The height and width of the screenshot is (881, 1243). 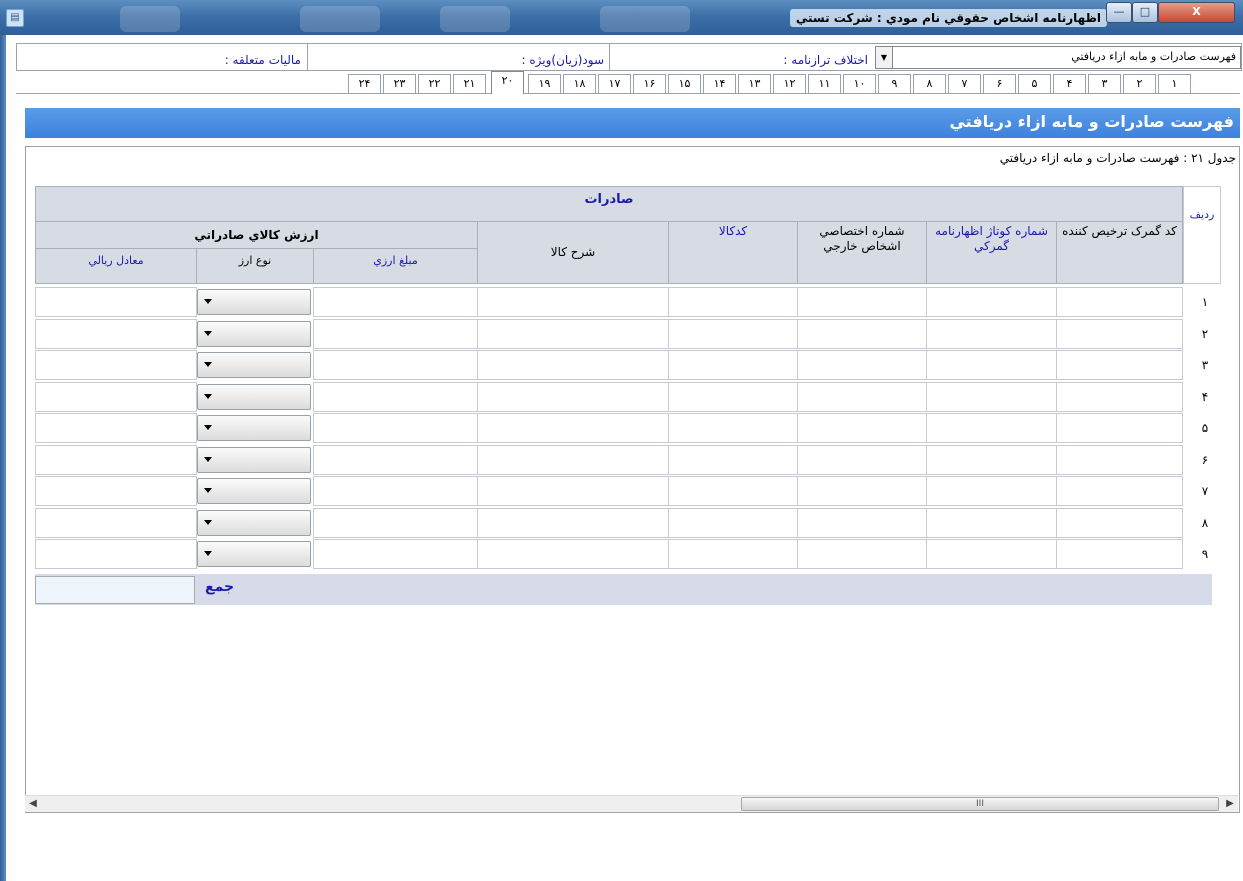 I want to click on tab-17: ۱۷, so click(x=614, y=83).